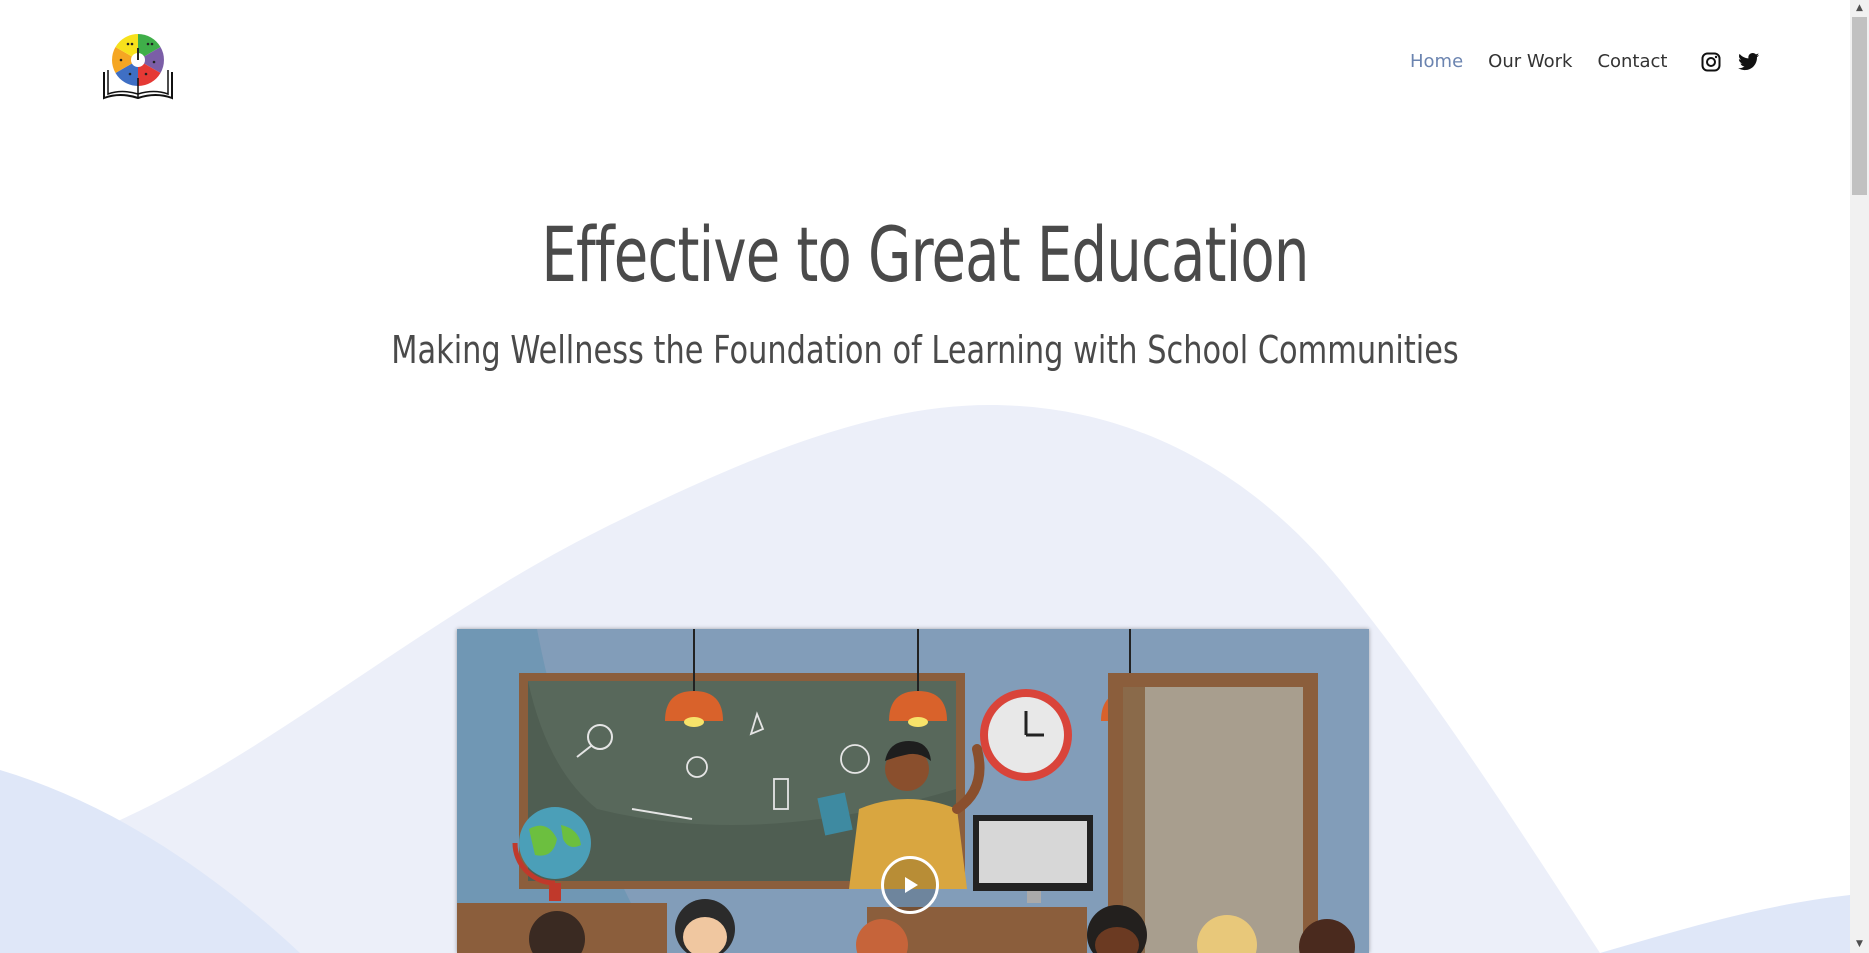 The height and width of the screenshot is (953, 1869). I want to click on social-links, so click(1738, 62).